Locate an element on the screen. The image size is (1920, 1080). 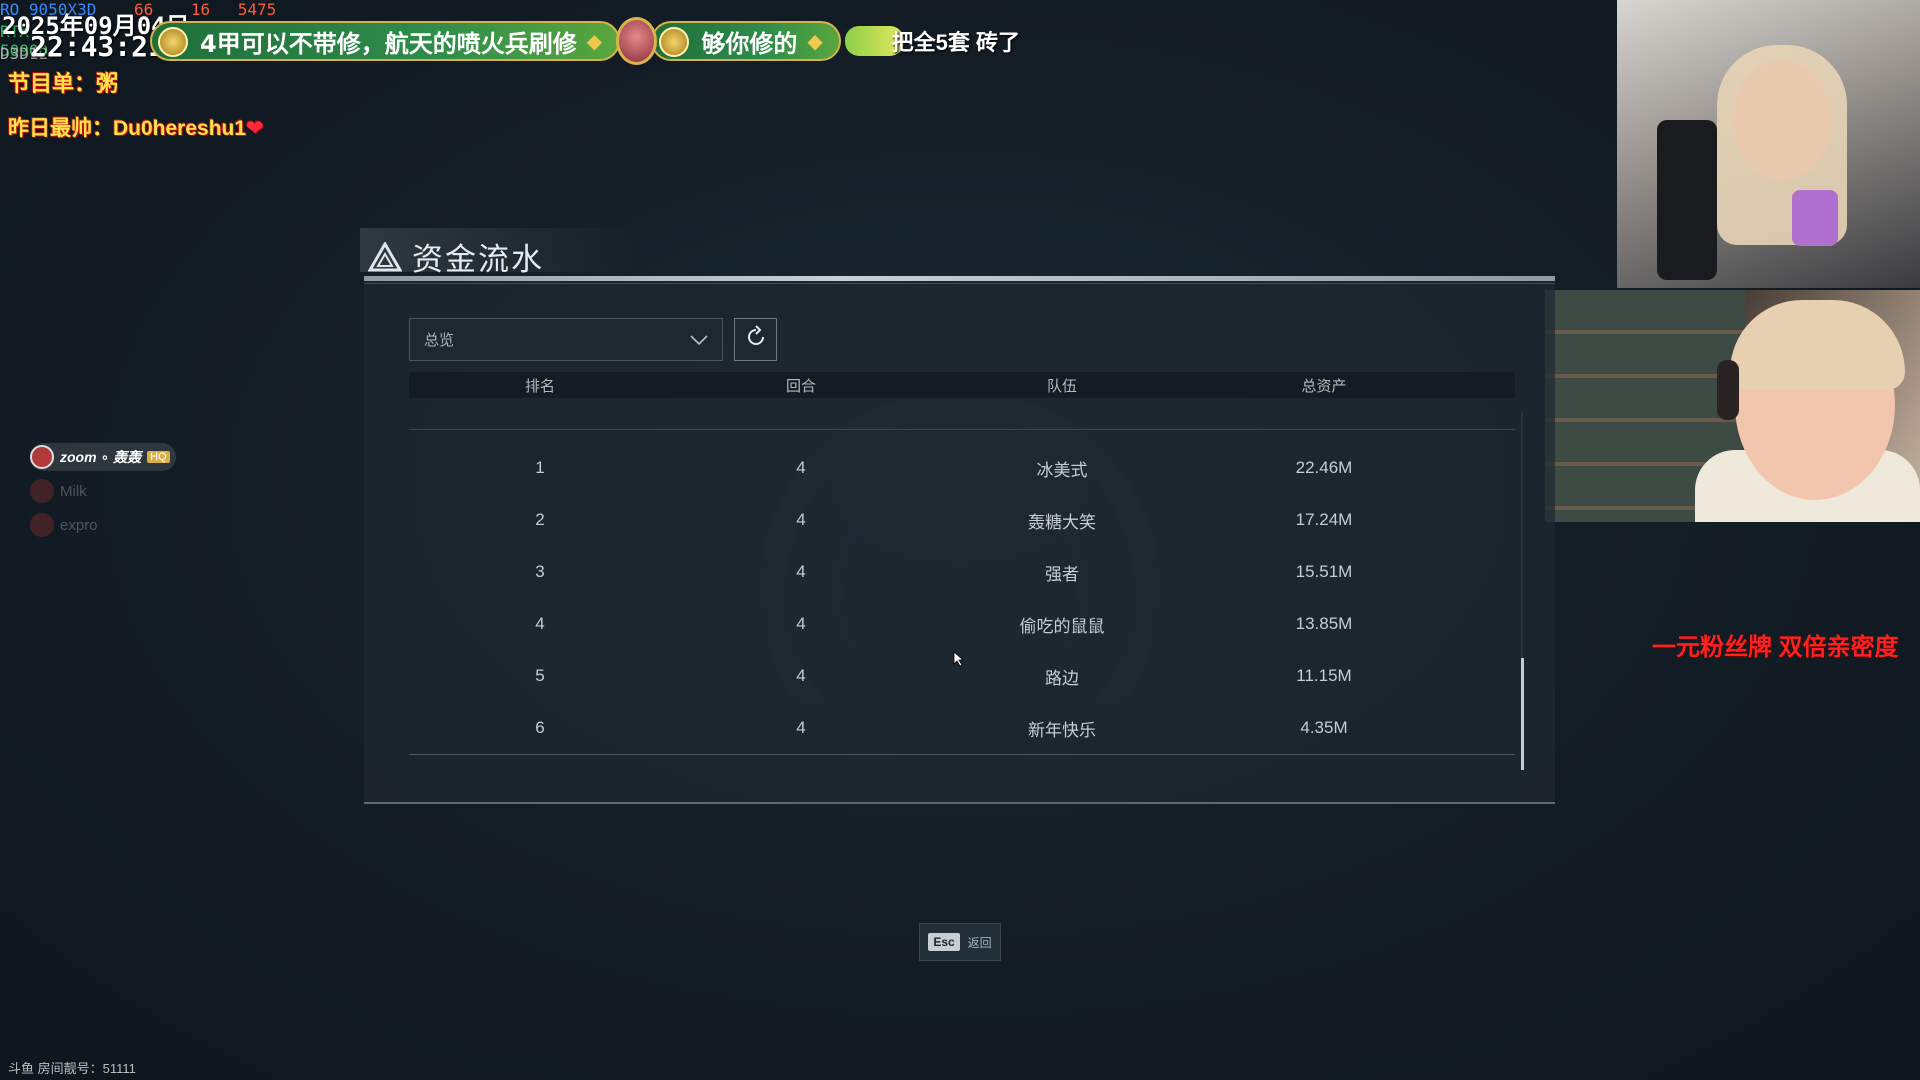
gift-danmu-bar: 4甲可以不带修，航天的喷火兵刷修 ◆ 够你修的 ◆ 把全5套 砖了 is located at coordinates (585, 41).